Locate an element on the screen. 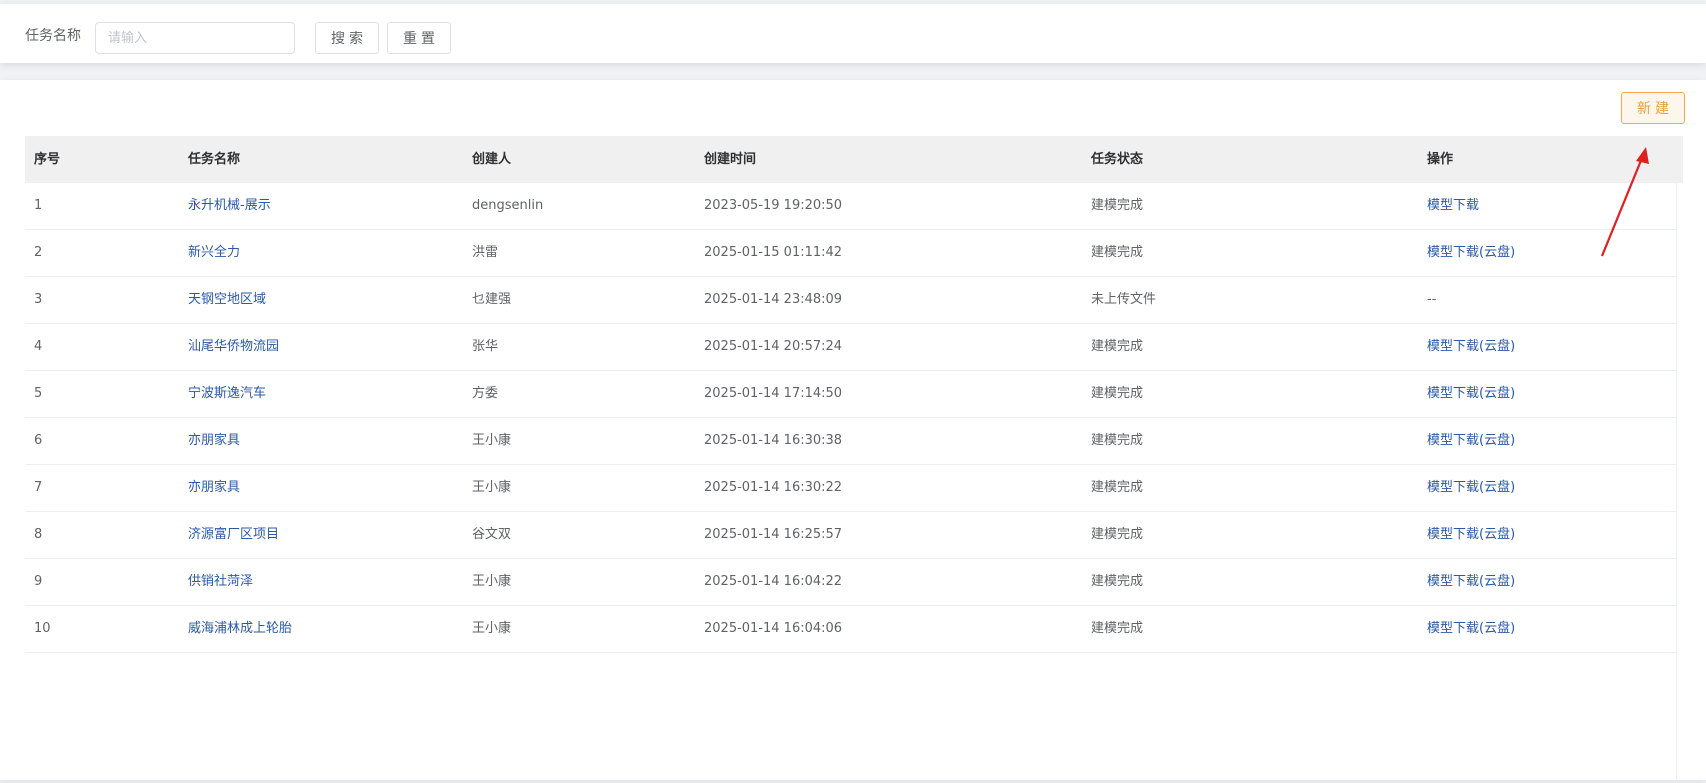 The image size is (1706, 783). row-creator: 谷文双 is located at coordinates (492, 534).